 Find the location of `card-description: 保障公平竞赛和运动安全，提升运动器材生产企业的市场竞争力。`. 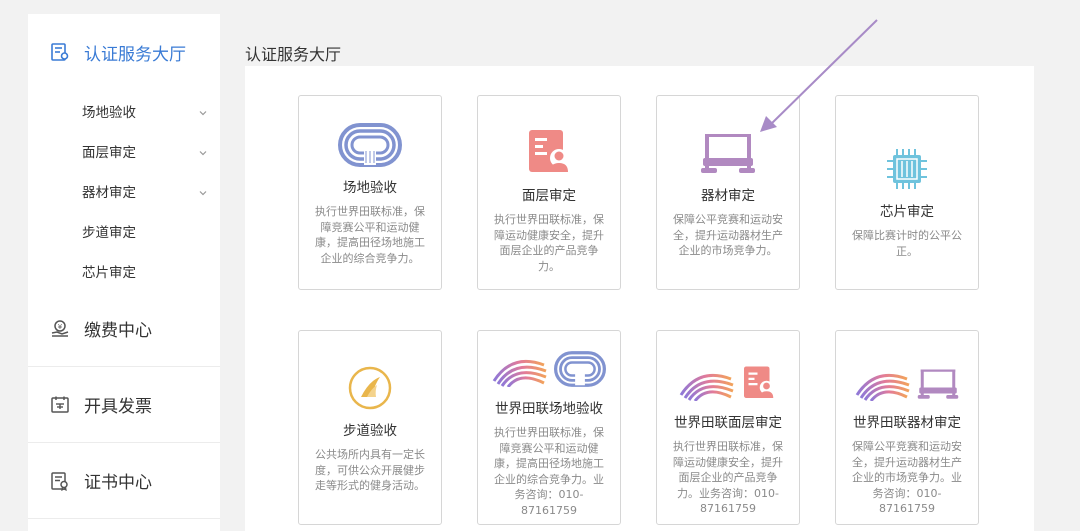

card-description: 保障公平竞赛和运动安全，提升运动器材生产企业的市场竞争力。 is located at coordinates (728, 235).